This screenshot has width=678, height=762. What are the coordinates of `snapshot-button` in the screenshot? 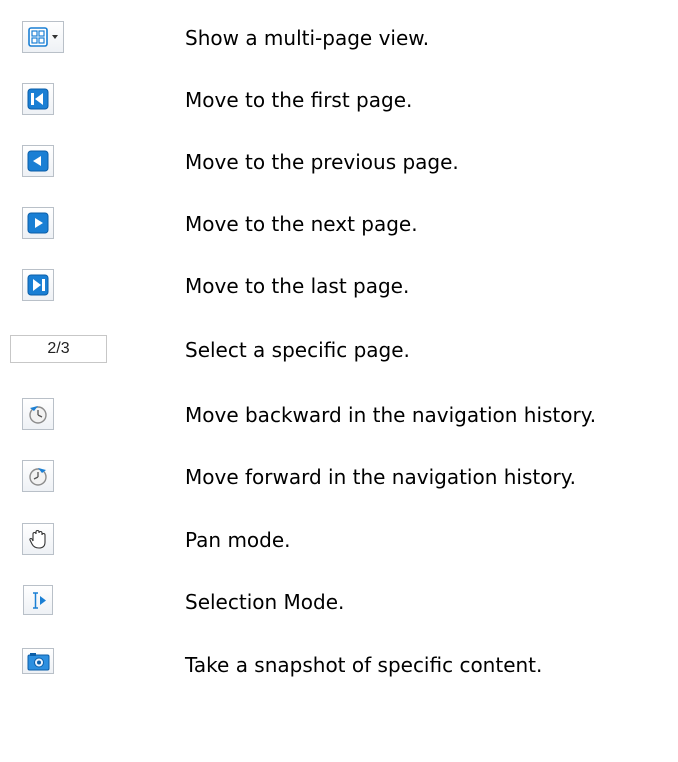 It's located at (38, 661).